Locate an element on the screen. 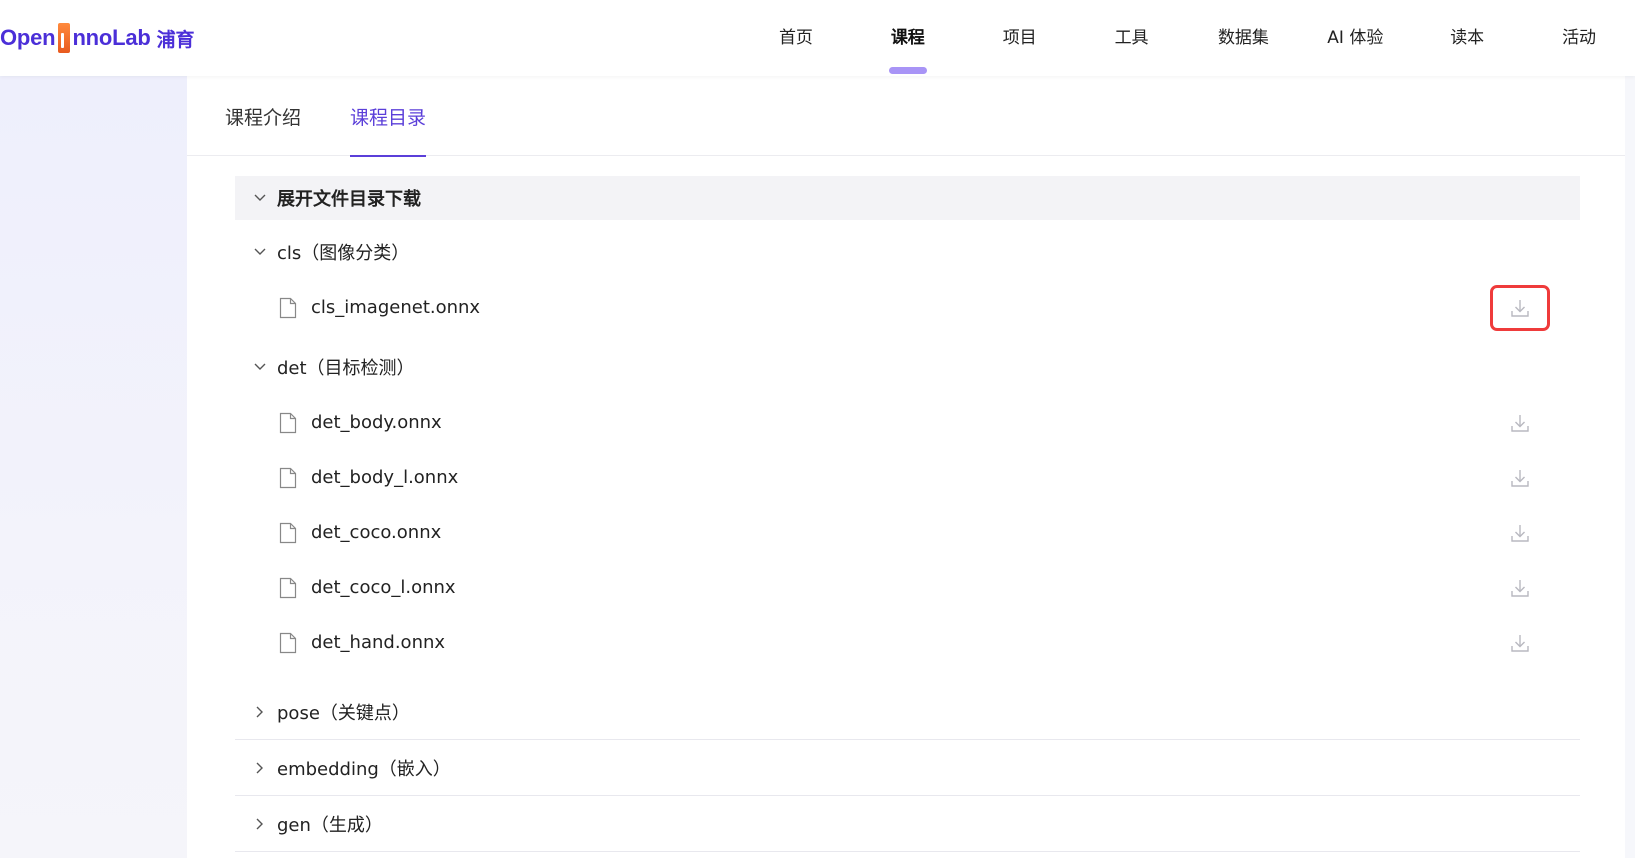 The image size is (1635, 858). file-row: det_coco.onnx is located at coordinates (907, 532).